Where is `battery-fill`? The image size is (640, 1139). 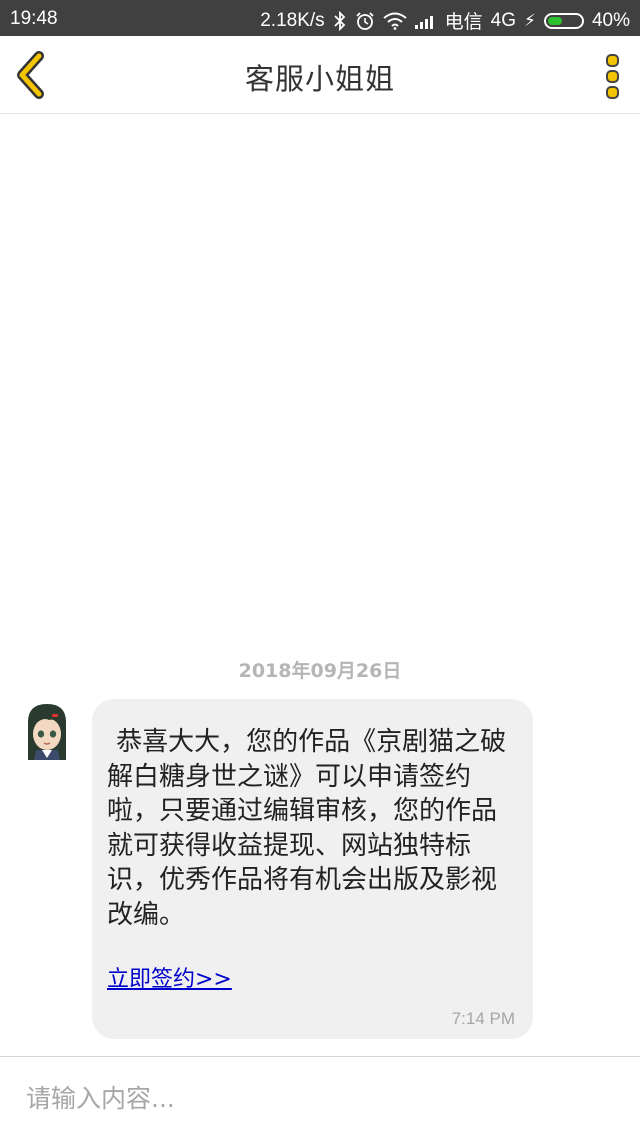 battery-fill is located at coordinates (555, 20).